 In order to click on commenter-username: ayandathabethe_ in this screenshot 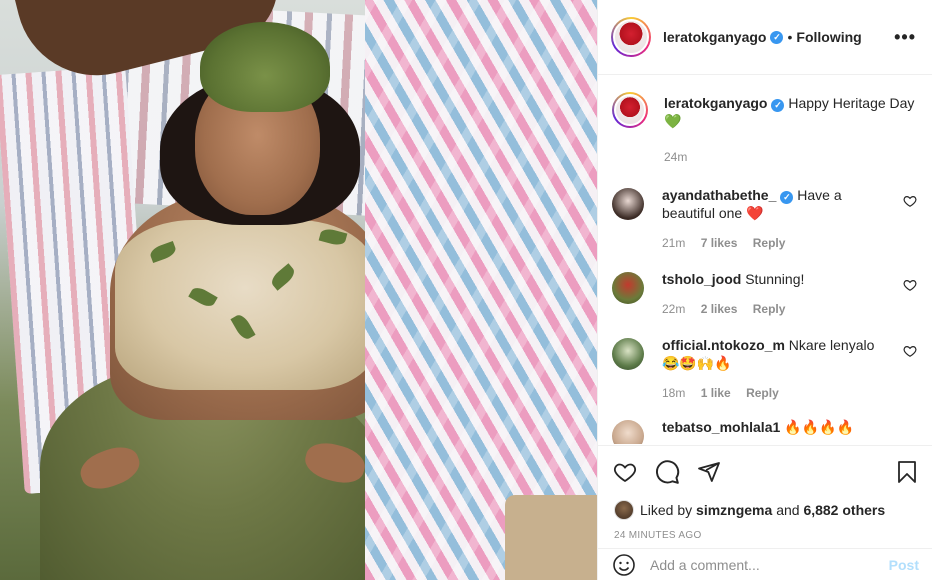, I will do `click(719, 195)`.